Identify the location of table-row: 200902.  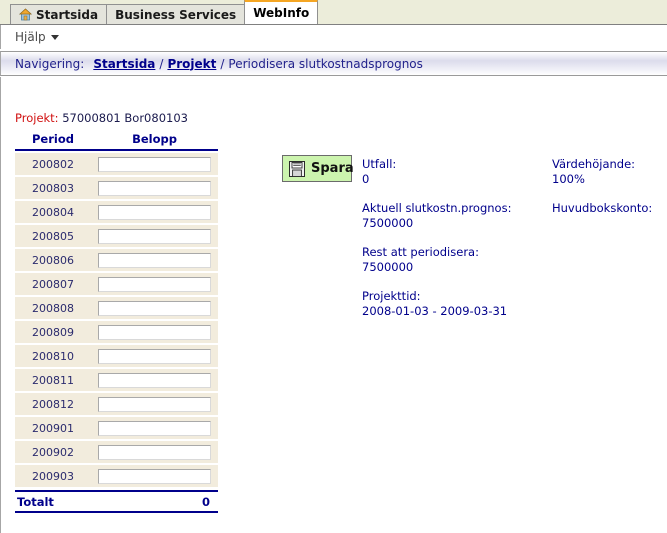
(116, 452).